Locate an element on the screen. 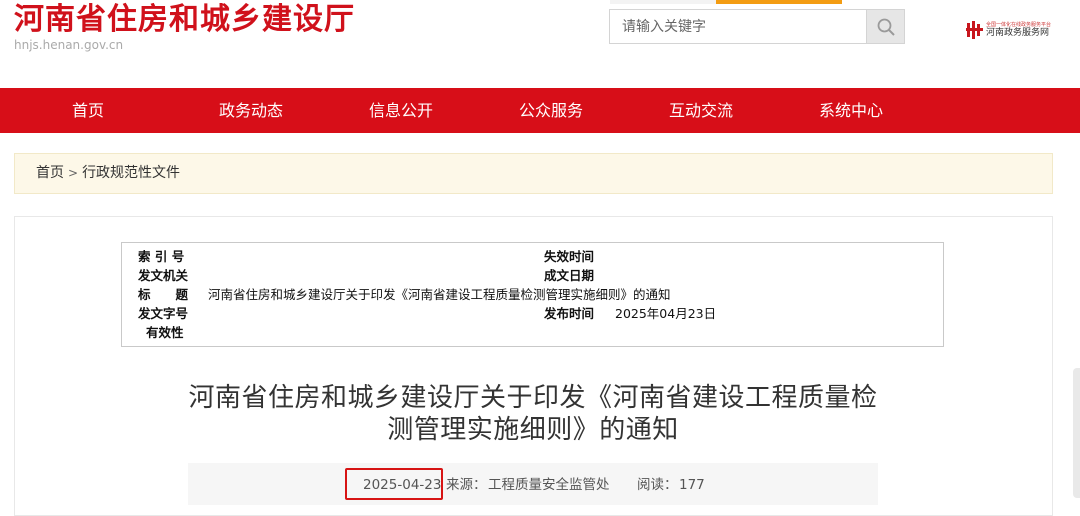  nav-item-system-center: 系统中心 is located at coordinates (851, 110).